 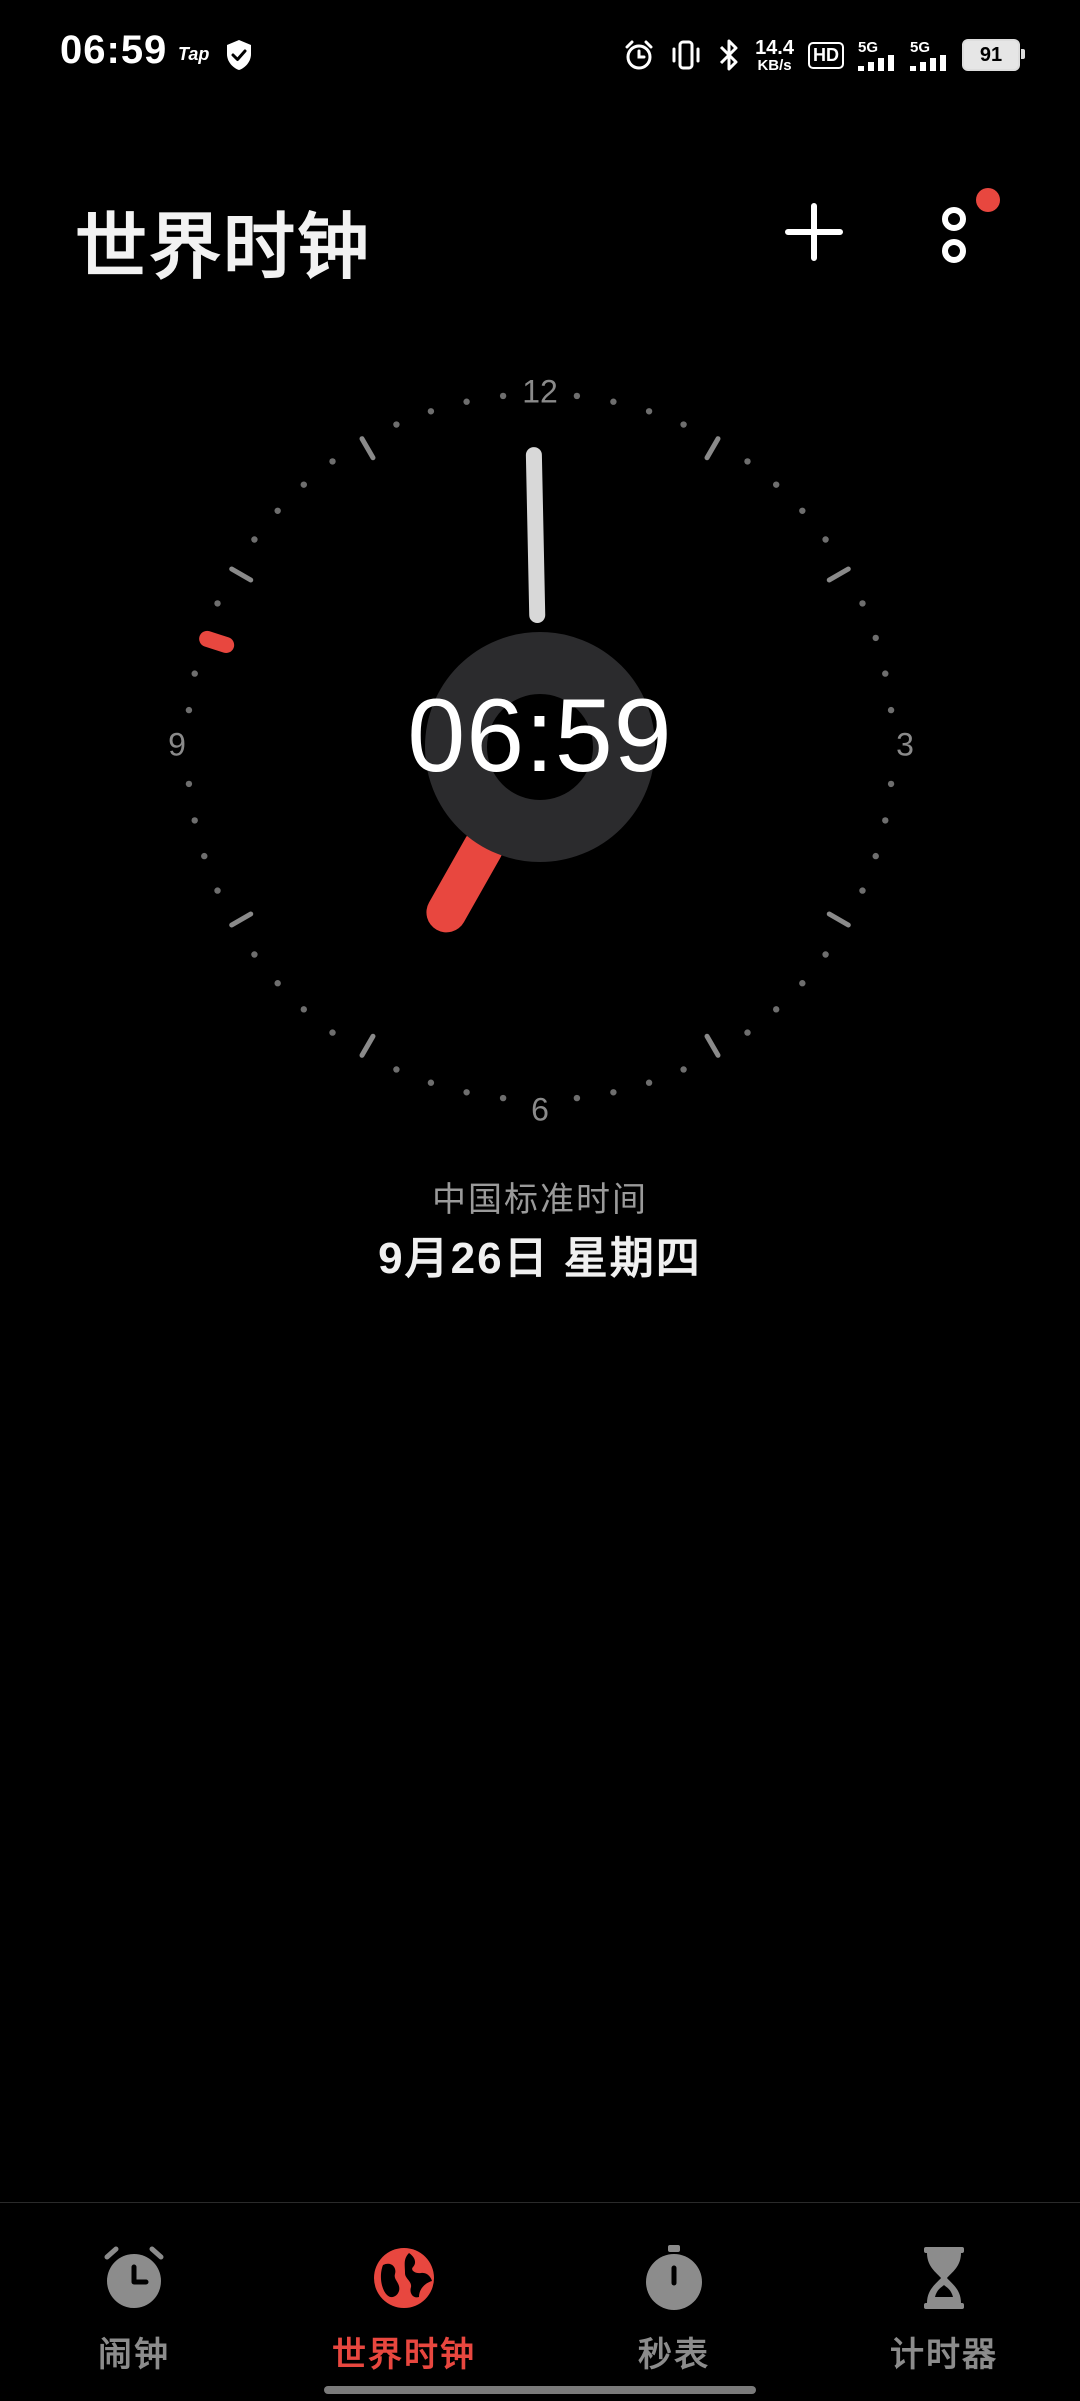 What do you see at coordinates (134, 2277) in the screenshot?
I see `alarm-clock-icon` at bounding box center [134, 2277].